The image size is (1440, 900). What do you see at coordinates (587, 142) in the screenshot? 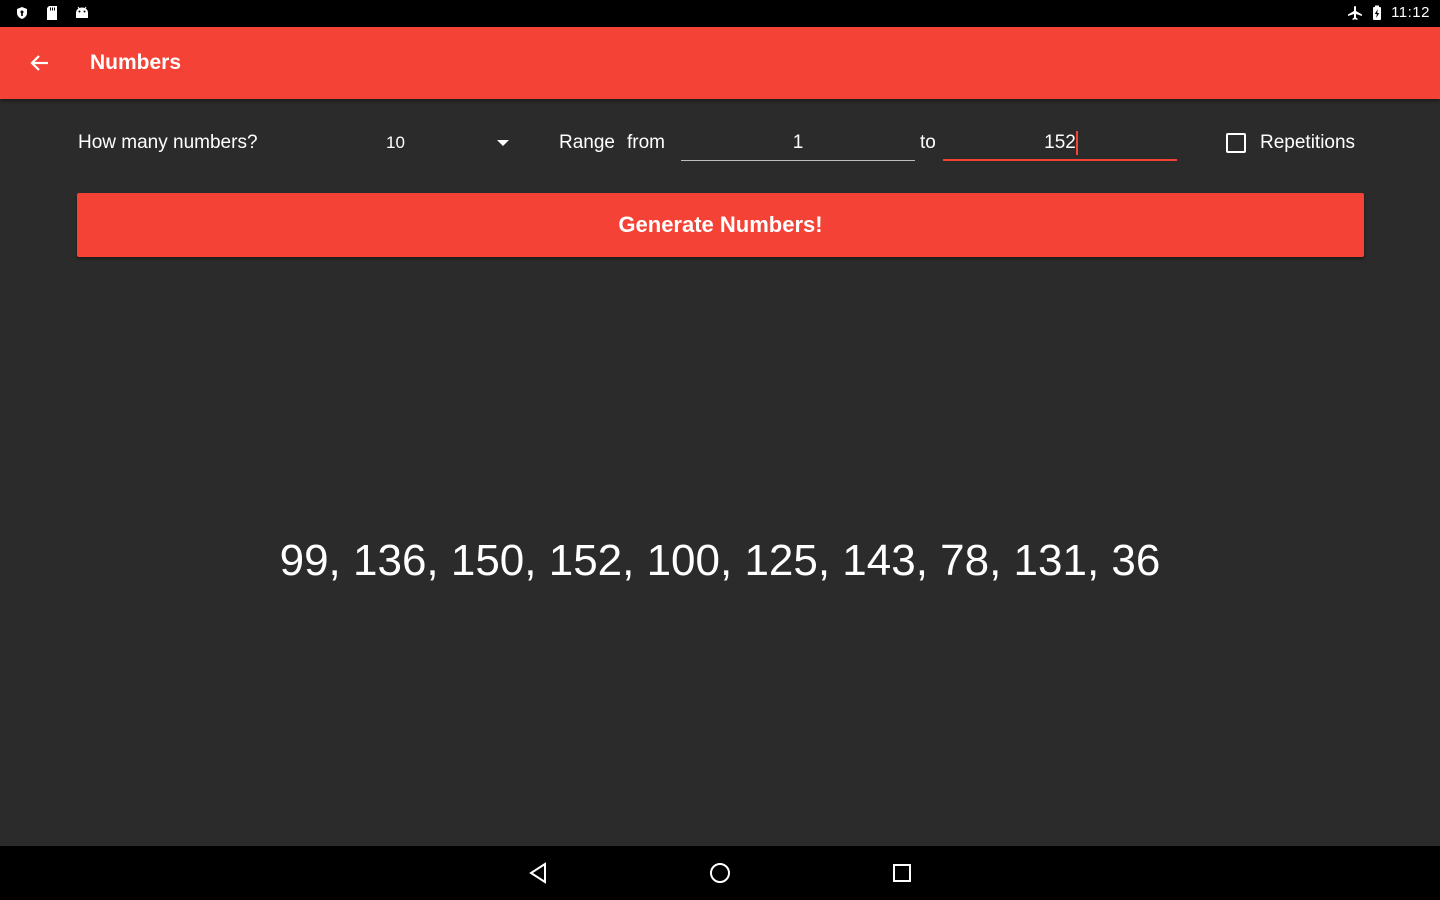
I see `range-label: Range` at bounding box center [587, 142].